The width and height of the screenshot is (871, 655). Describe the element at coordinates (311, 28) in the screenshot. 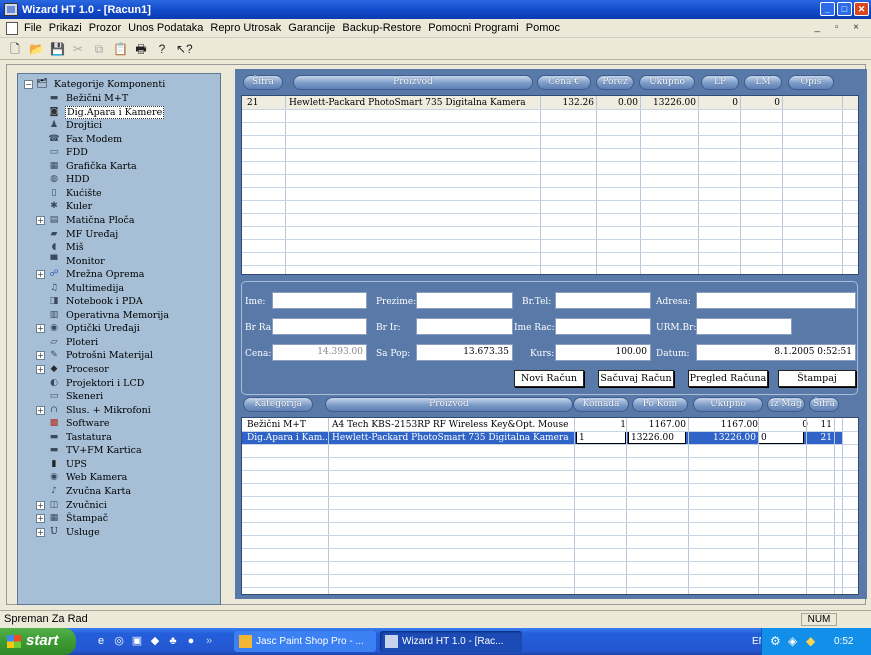

I see `menu-garancije: Garancije` at that location.